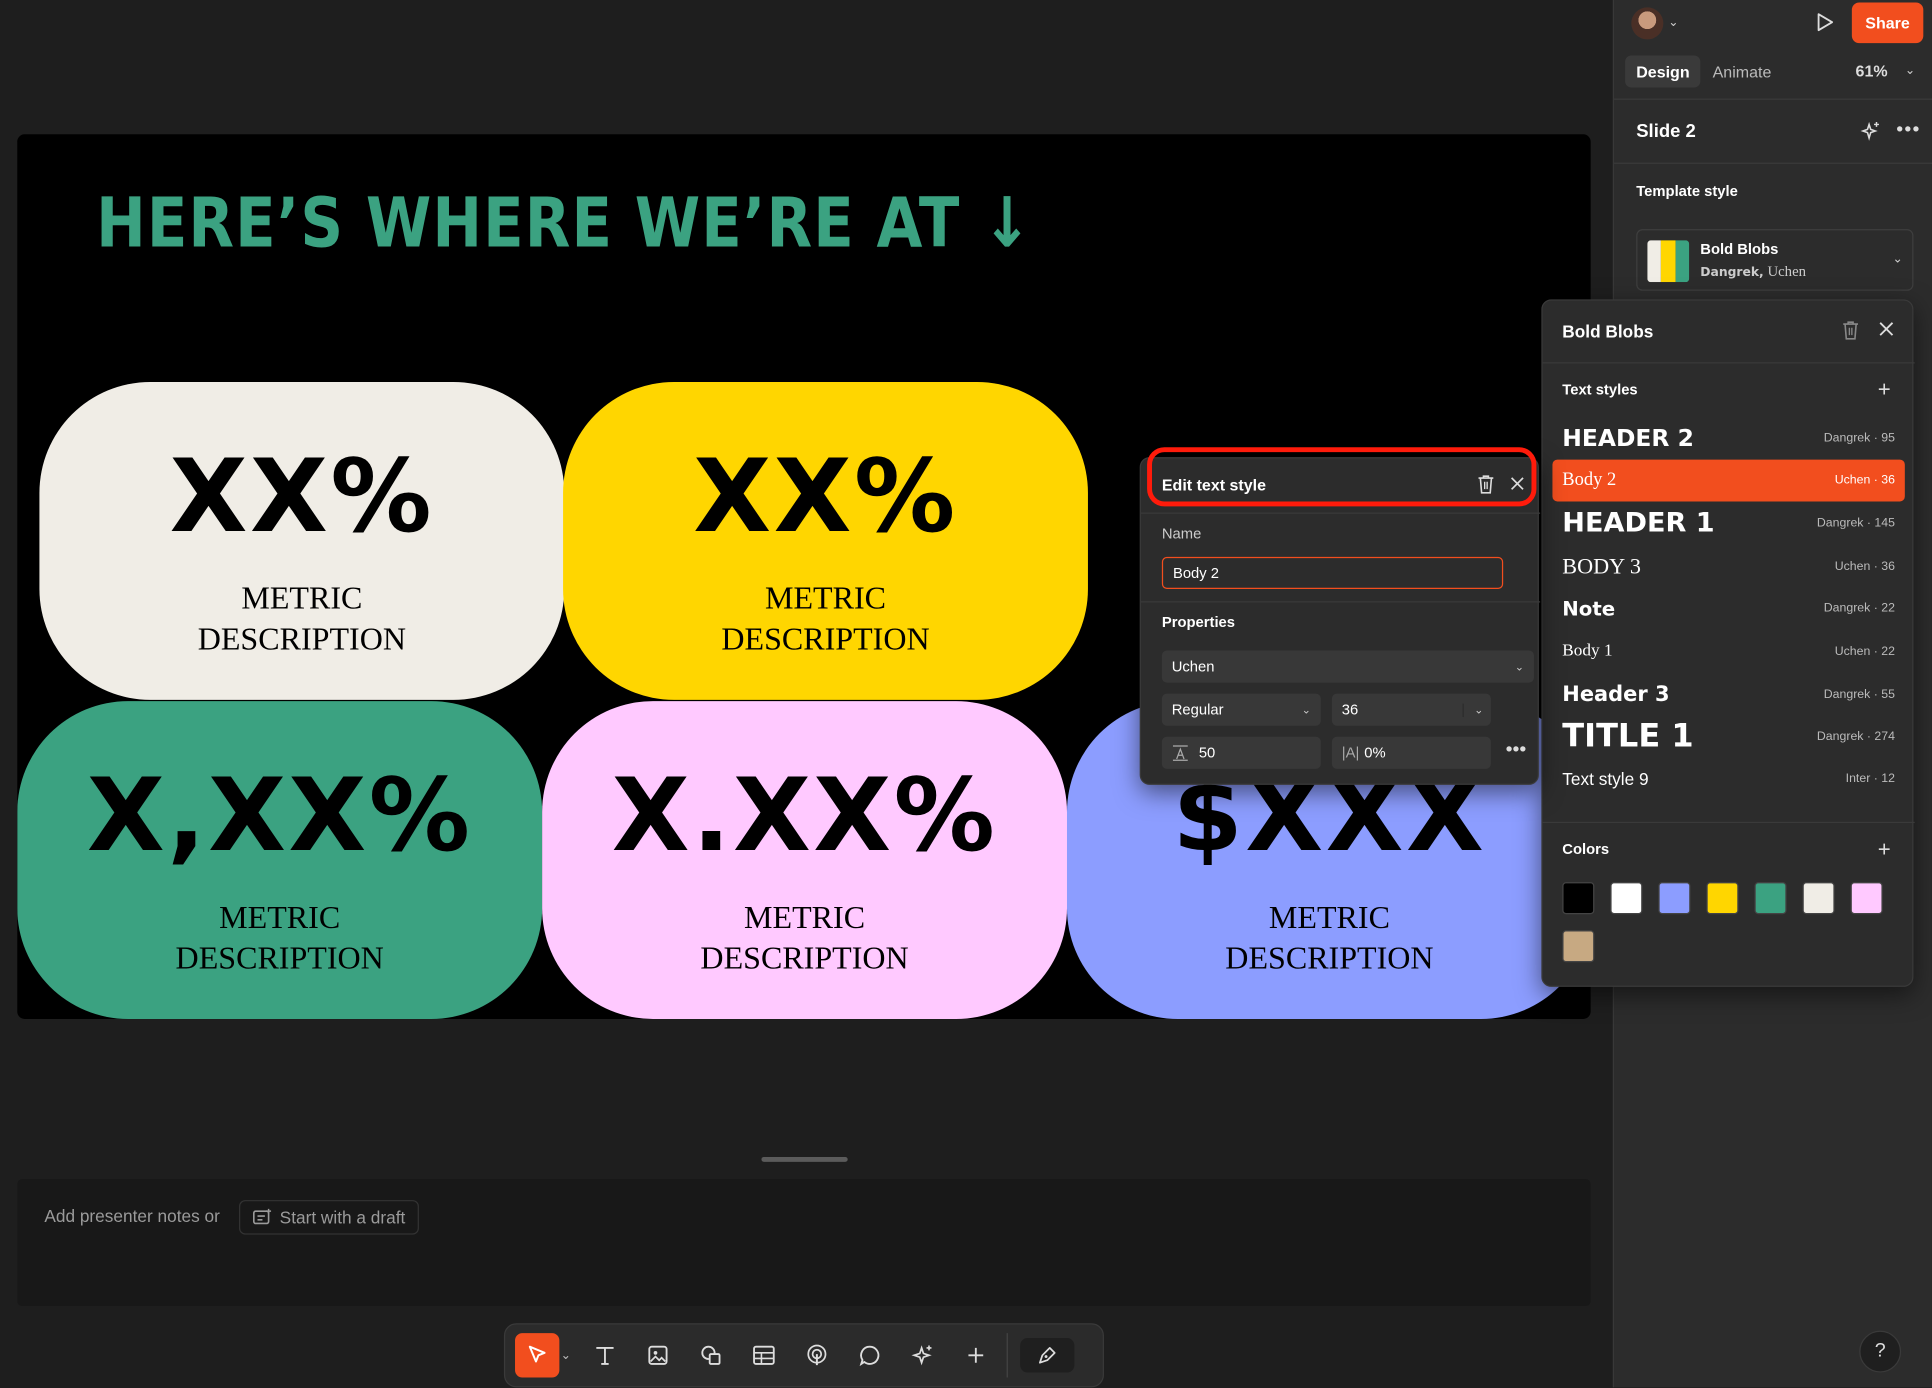  Describe the element at coordinates (605, 1355) in the screenshot. I see `text-tool-button` at that location.